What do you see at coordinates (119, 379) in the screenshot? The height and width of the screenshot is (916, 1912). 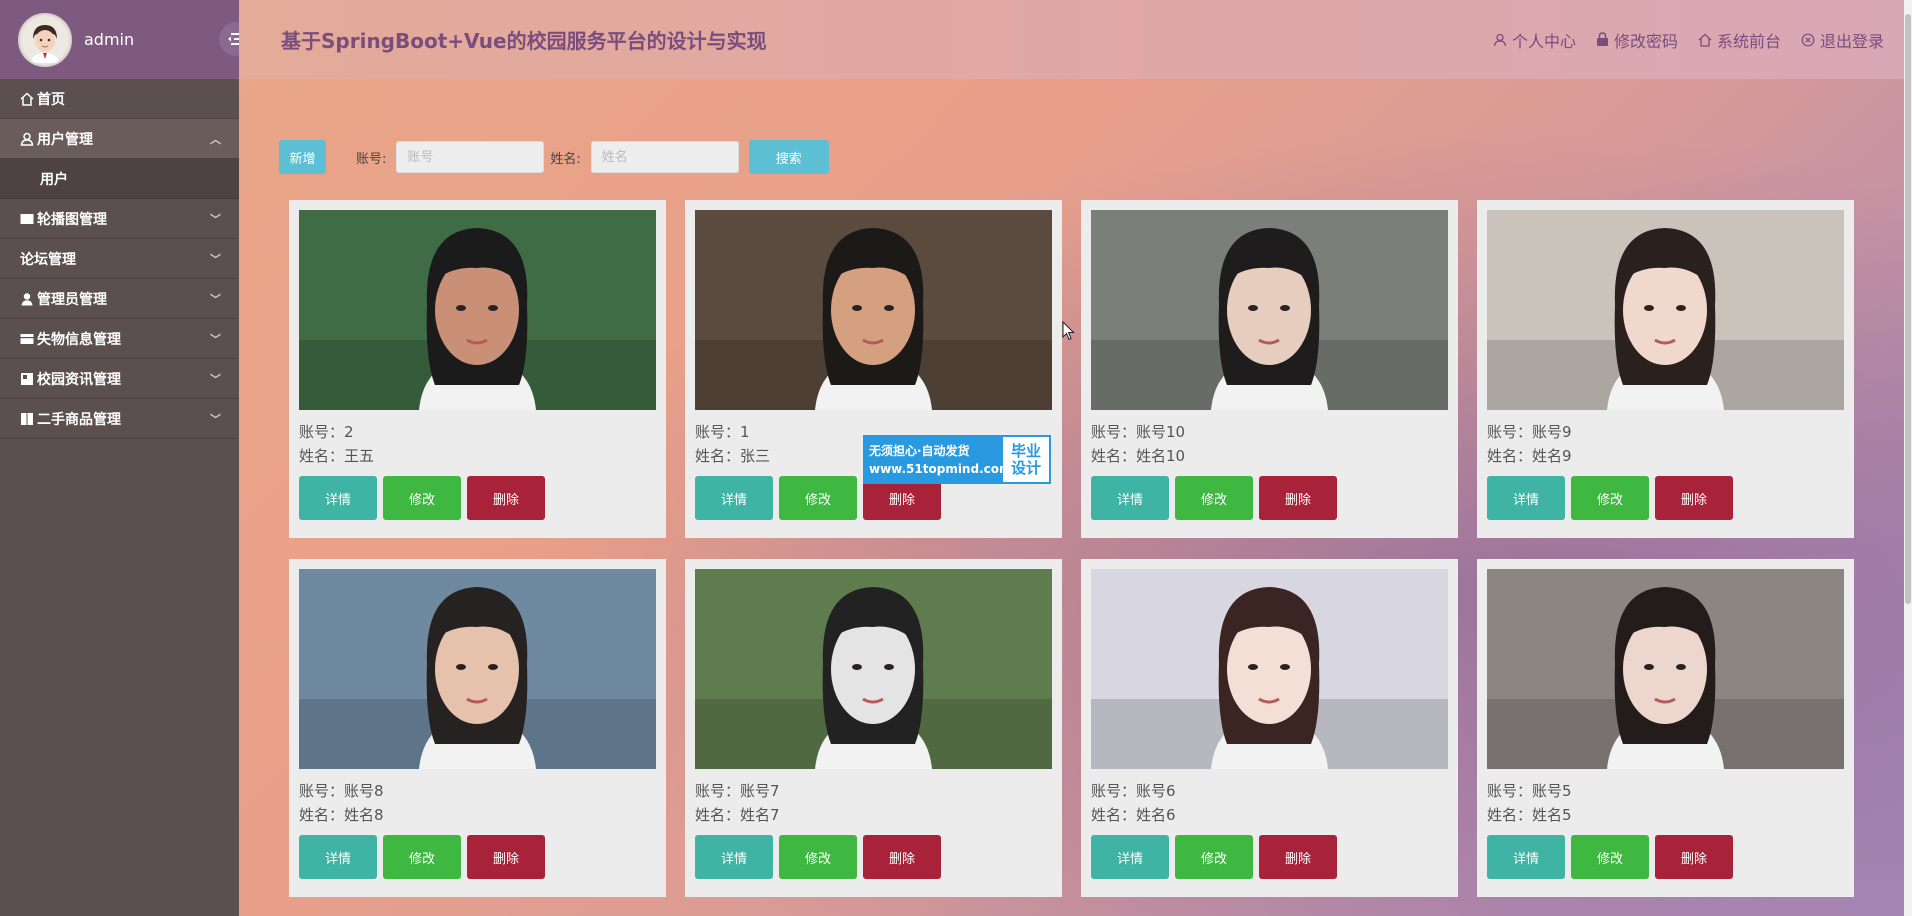 I see `sidebar-item-news-management: 校园资讯管理 ﹀` at bounding box center [119, 379].